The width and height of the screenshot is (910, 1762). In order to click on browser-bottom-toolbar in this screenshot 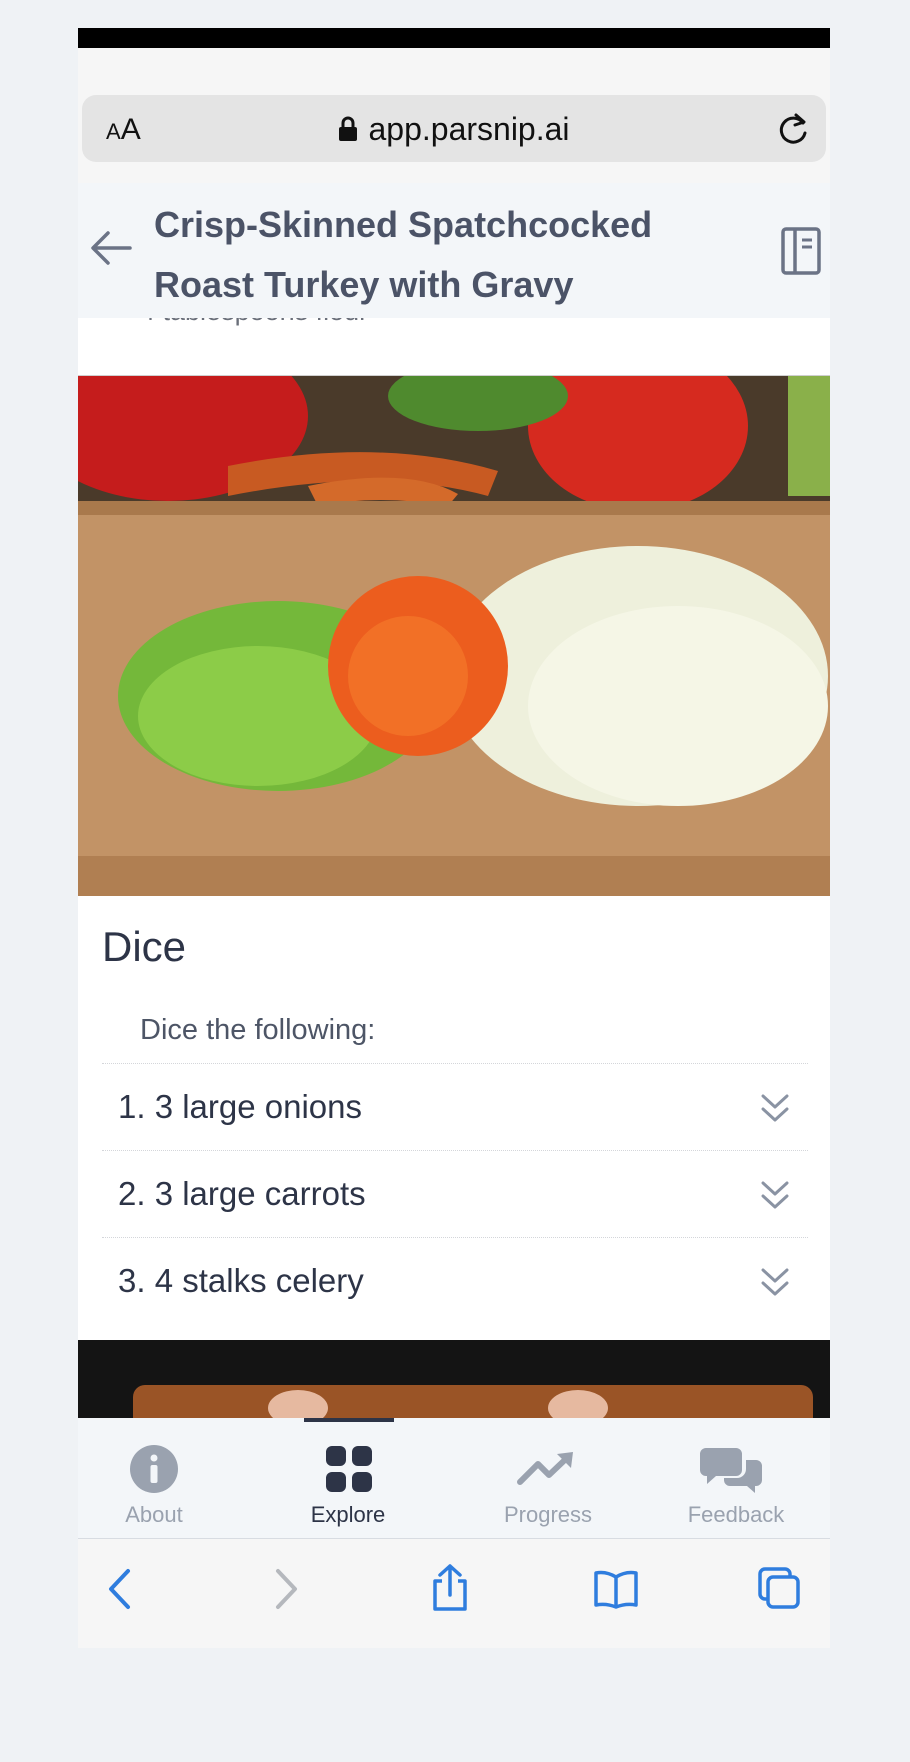, I will do `click(454, 1593)`.